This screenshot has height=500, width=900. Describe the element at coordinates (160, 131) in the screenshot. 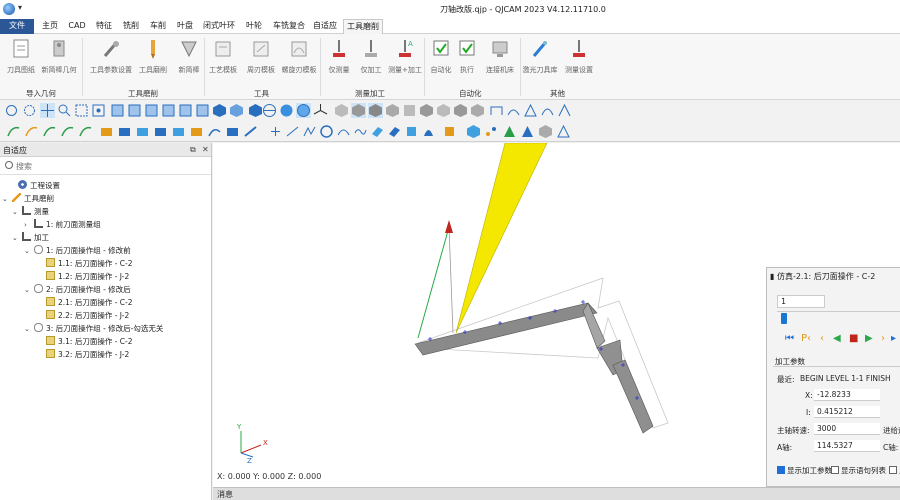

I see `surface-4-icon` at that location.